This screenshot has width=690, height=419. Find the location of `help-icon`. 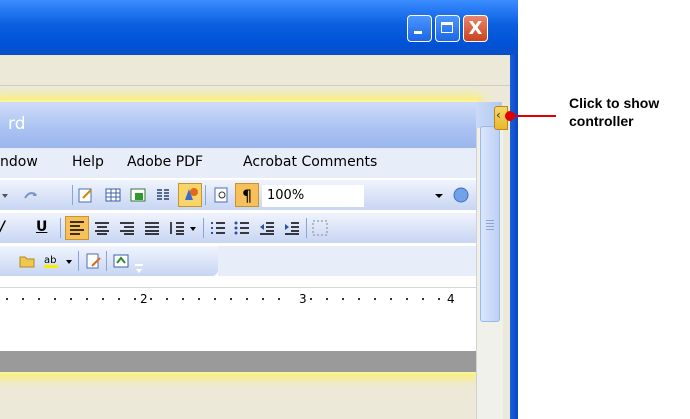

help-icon is located at coordinates (461, 195).